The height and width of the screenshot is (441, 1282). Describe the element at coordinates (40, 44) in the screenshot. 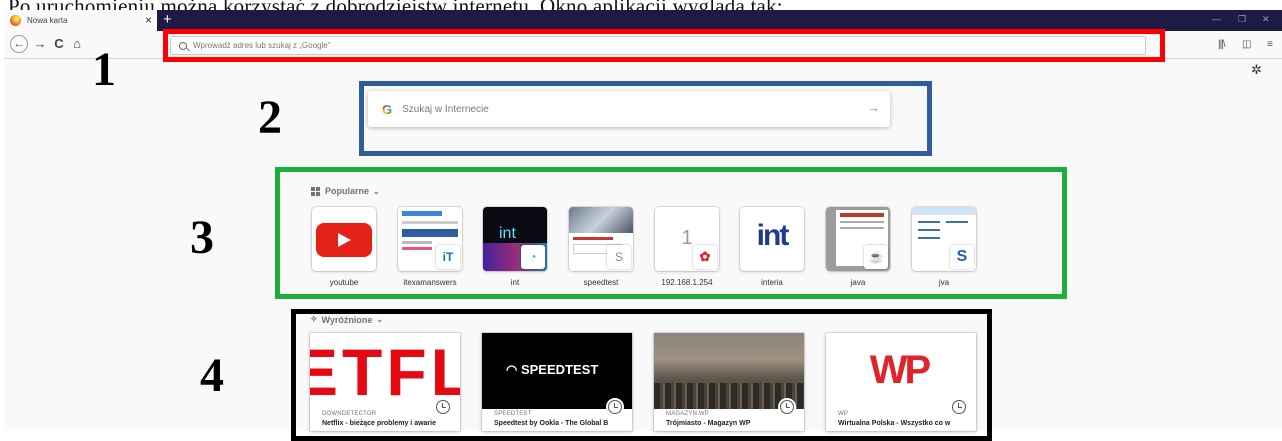

I see `forward-button: →` at that location.